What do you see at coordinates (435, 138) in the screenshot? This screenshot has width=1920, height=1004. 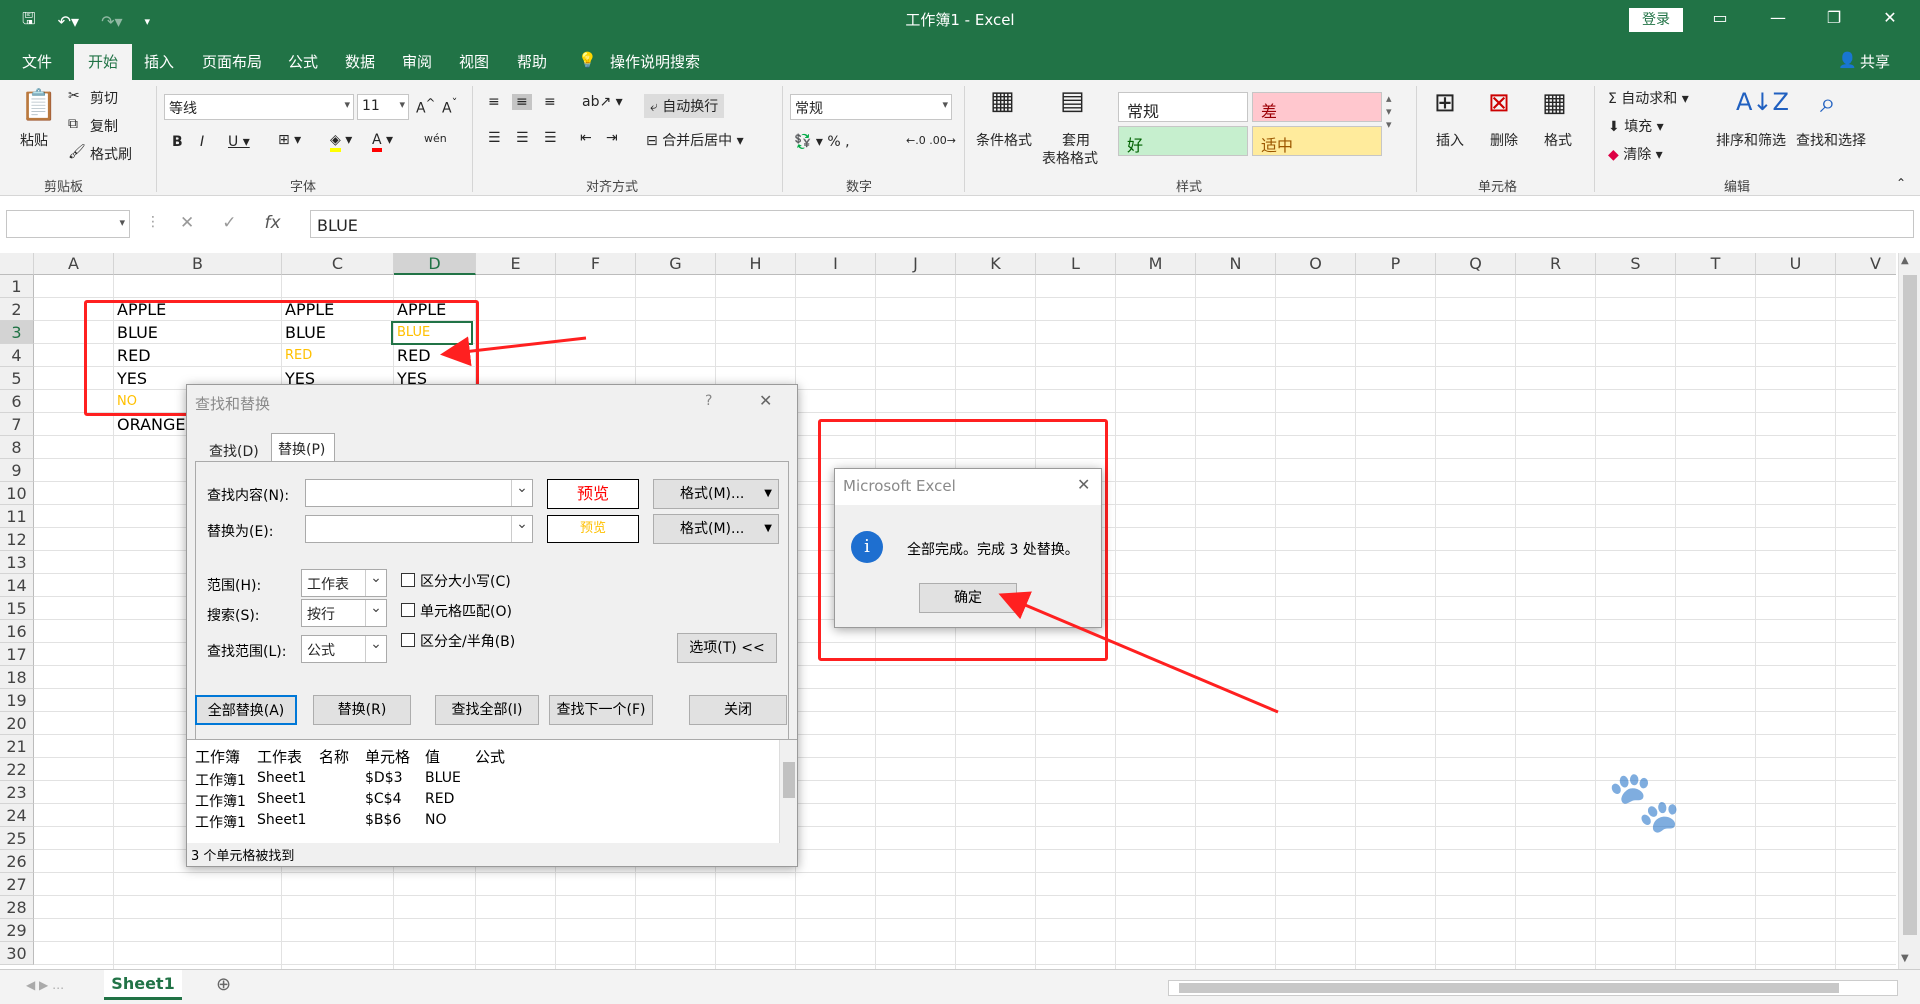 I see `phonetic-icon: wén` at bounding box center [435, 138].